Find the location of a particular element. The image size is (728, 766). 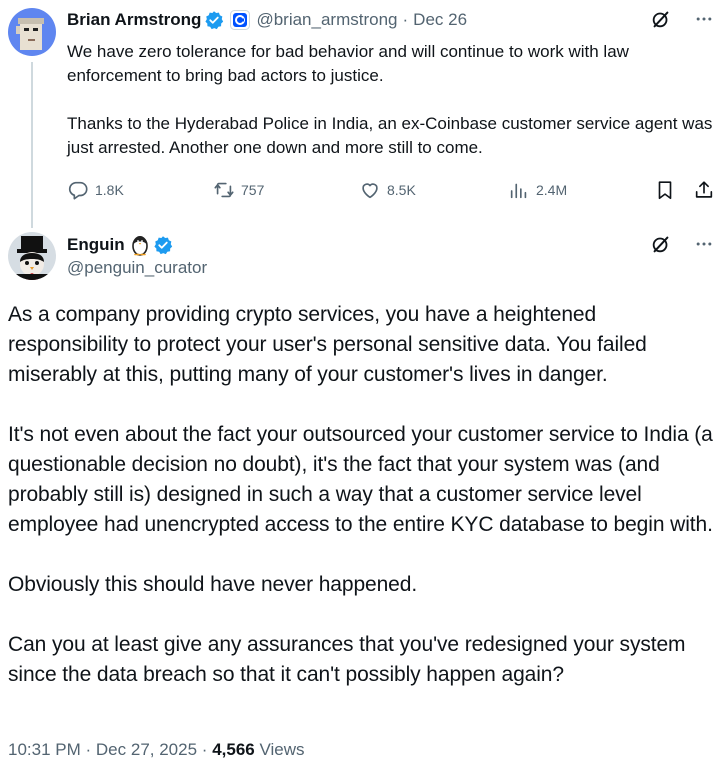

repost-button: 757 is located at coordinates (238, 190).